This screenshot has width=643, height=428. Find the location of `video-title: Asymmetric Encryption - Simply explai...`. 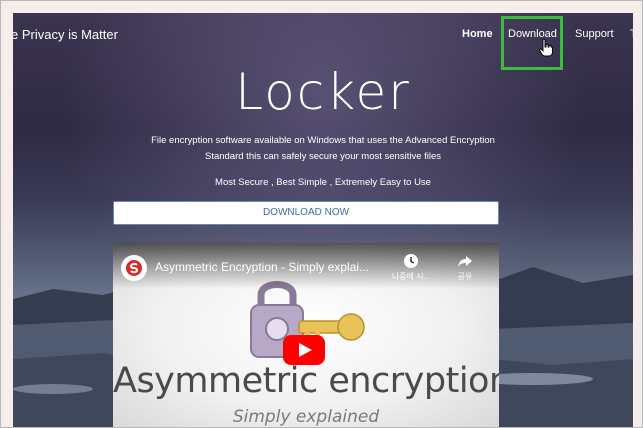

video-title: Asymmetric Encryption - Simply explai... is located at coordinates (267, 267).